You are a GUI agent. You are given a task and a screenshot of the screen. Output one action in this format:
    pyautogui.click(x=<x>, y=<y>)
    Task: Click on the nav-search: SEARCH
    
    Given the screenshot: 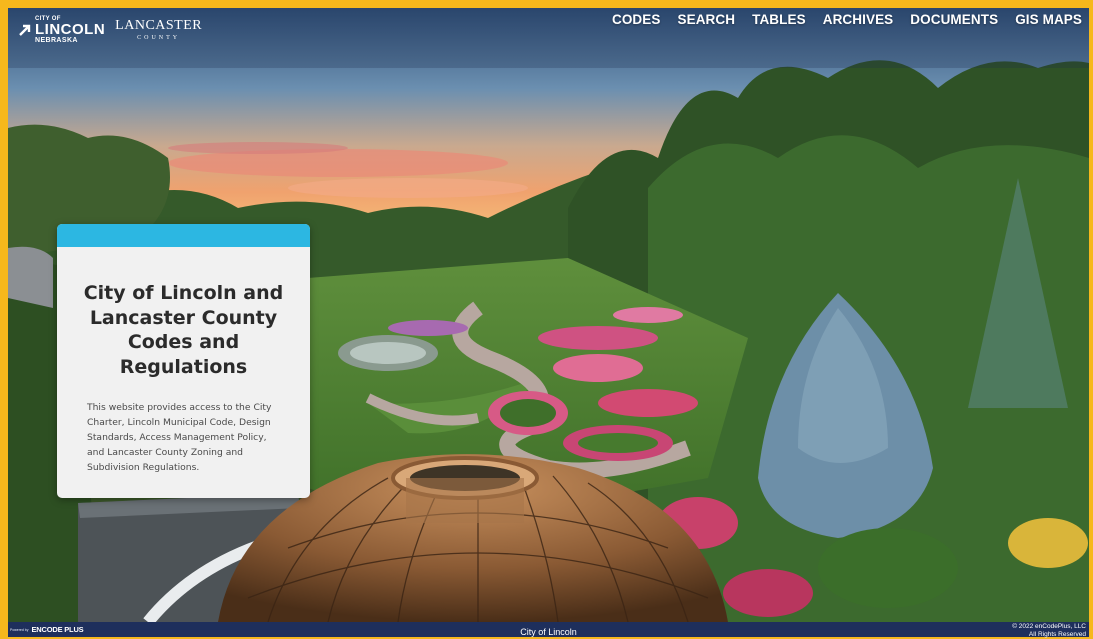 What is the action you would take?
    pyautogui.click(x=707, y=19)
    